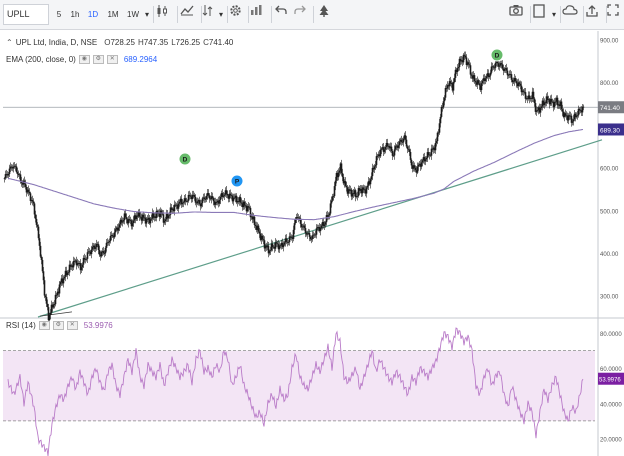 This screenshot has width=624, height=456. What do you see at coordinates (44, 325) in the screenshot?
I see `rsi-eye-icon: ◉` at bounding box center [44, 325].